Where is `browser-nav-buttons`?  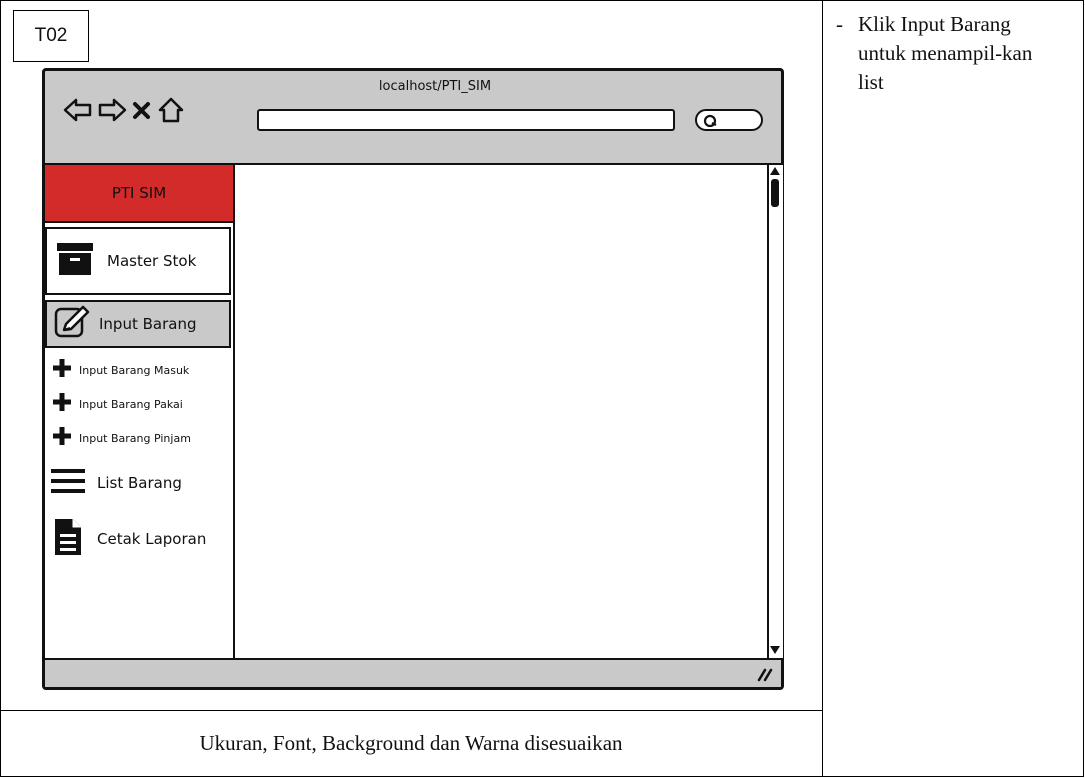
browser-nav-buttons is located at coordinates (126, 112).